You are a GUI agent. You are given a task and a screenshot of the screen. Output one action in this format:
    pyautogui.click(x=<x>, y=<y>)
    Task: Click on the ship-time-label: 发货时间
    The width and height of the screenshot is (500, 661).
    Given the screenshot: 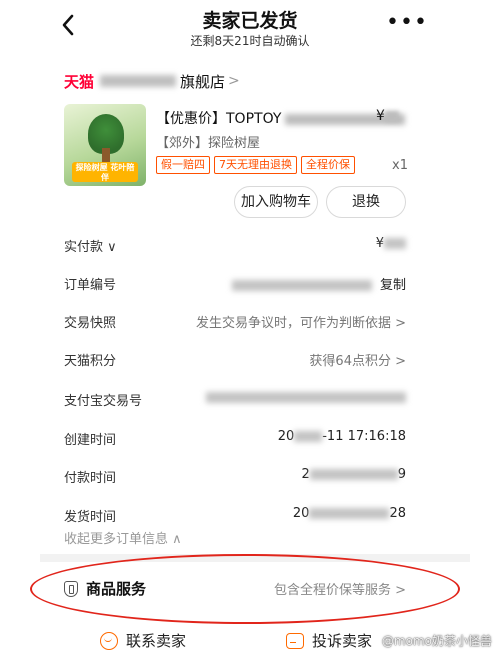 What is the action you would take?
    pyautogui.click(x=90, y=517)
    